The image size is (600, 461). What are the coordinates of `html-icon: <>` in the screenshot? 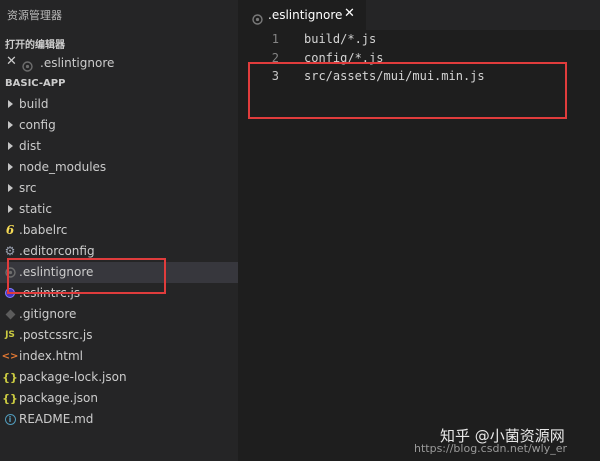 It's located at (10, 356).